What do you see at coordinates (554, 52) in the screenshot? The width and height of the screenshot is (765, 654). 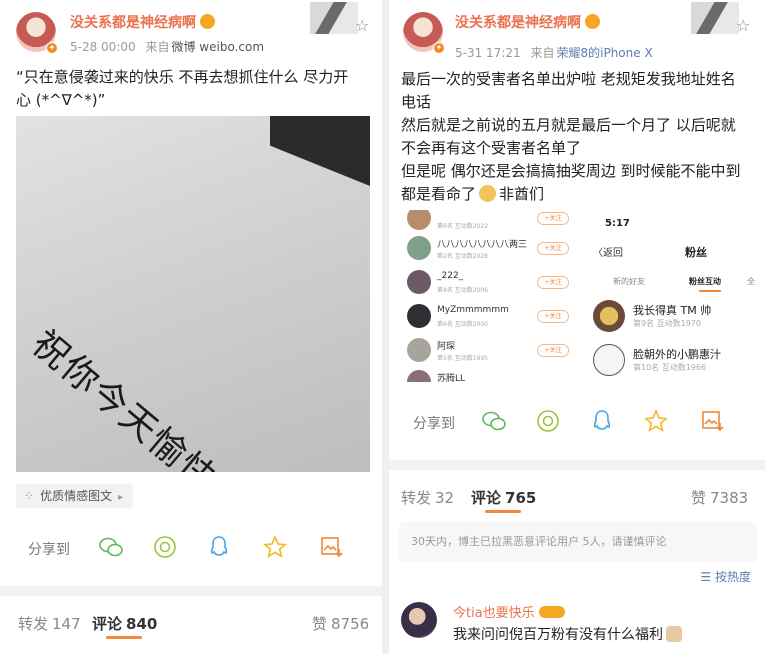 I see `post-meta: 5-31 17:21 来自 荣耀8的iPhone X` at bounding box center [554, 52].